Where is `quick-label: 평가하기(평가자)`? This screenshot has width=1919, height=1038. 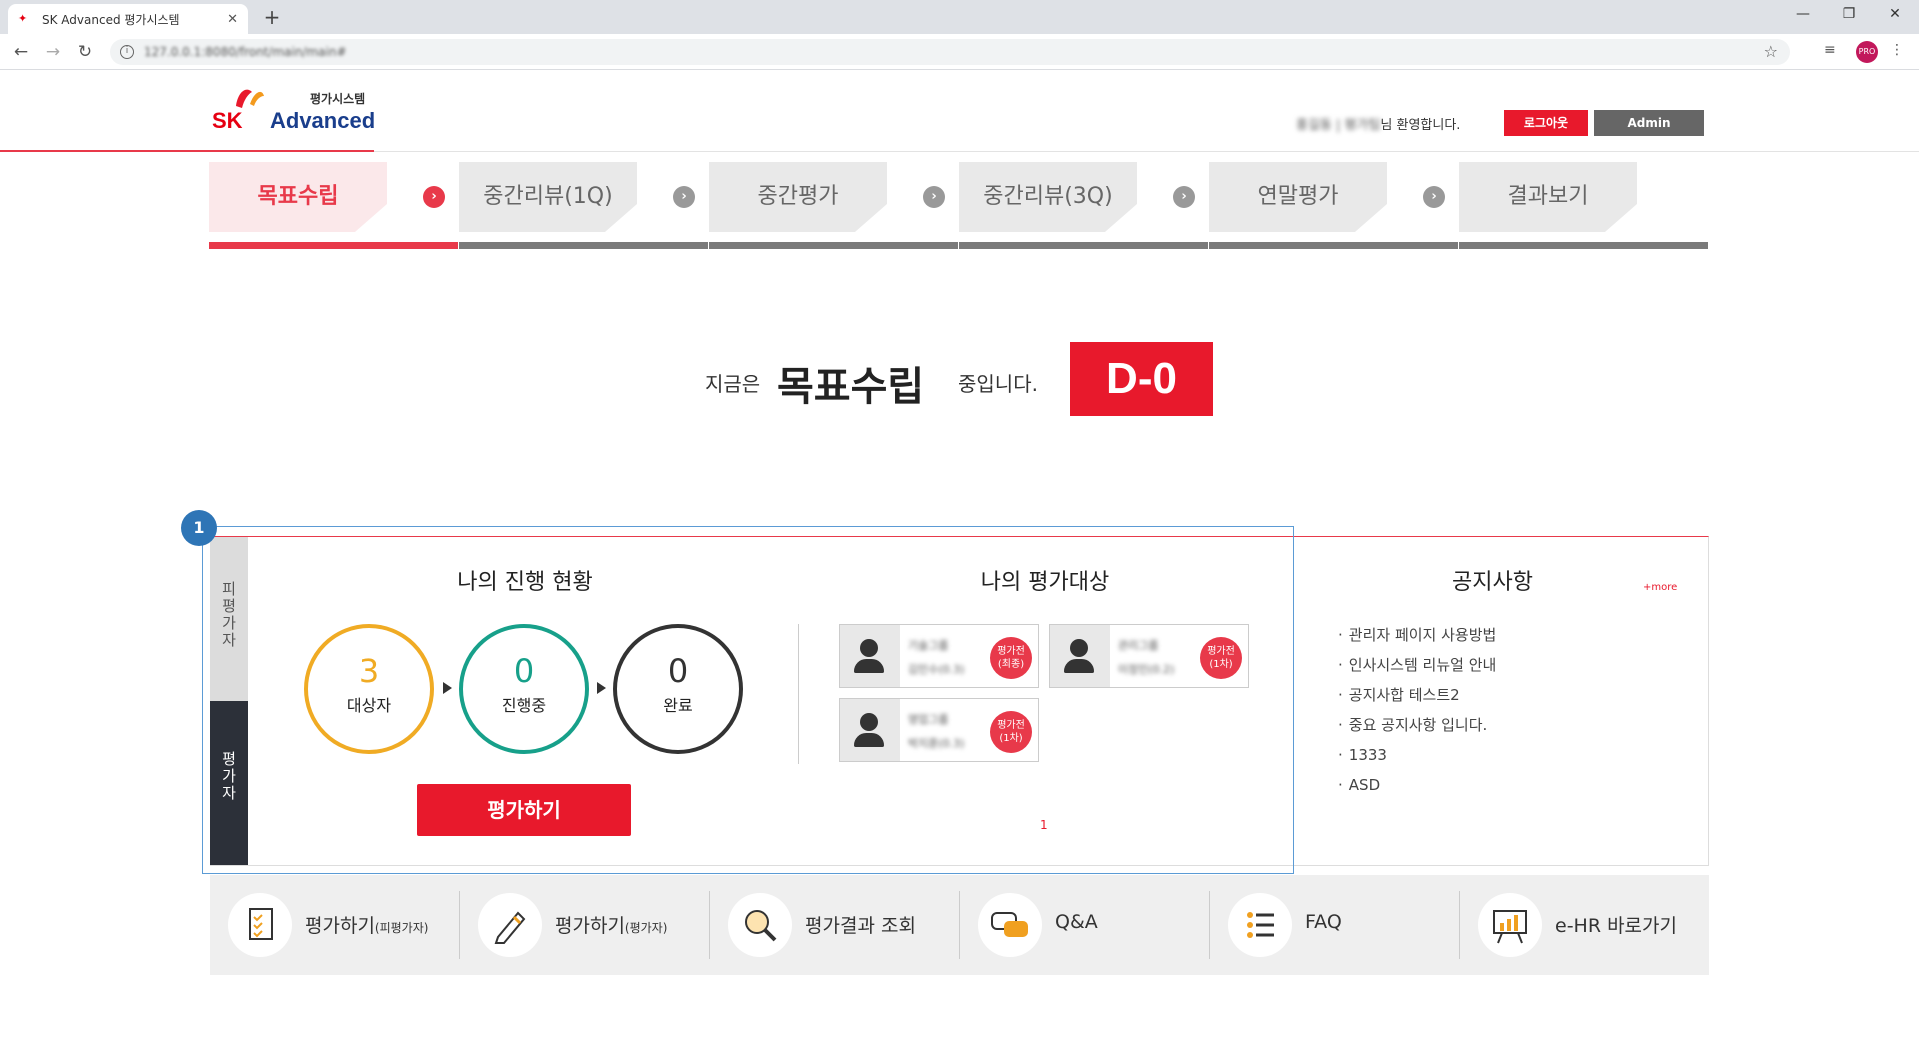
quick-label: 평가하기(평가자) is located at coordinates (611, 926).